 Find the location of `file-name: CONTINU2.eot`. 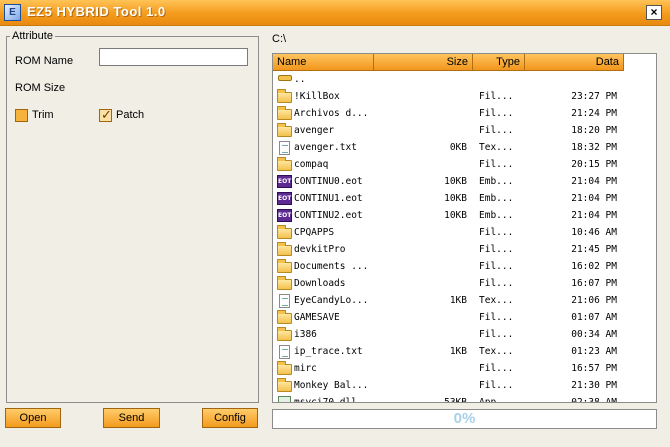

file-name: CONTINU2.eot is located at coordinates (328, 215).